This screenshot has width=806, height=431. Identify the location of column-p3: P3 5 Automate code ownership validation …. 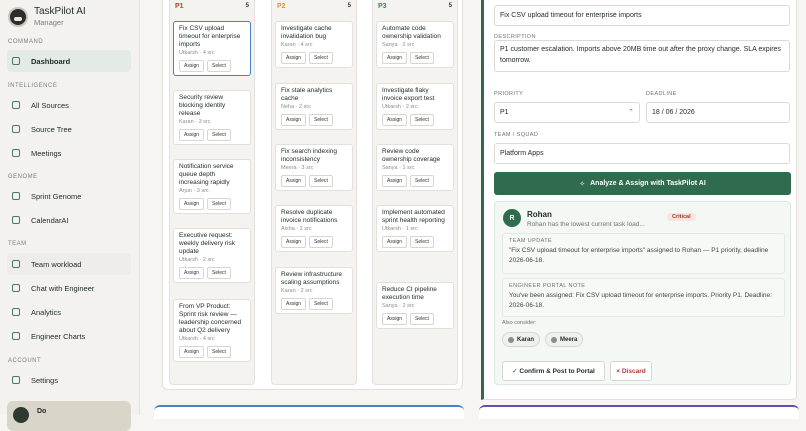
(415, 192).